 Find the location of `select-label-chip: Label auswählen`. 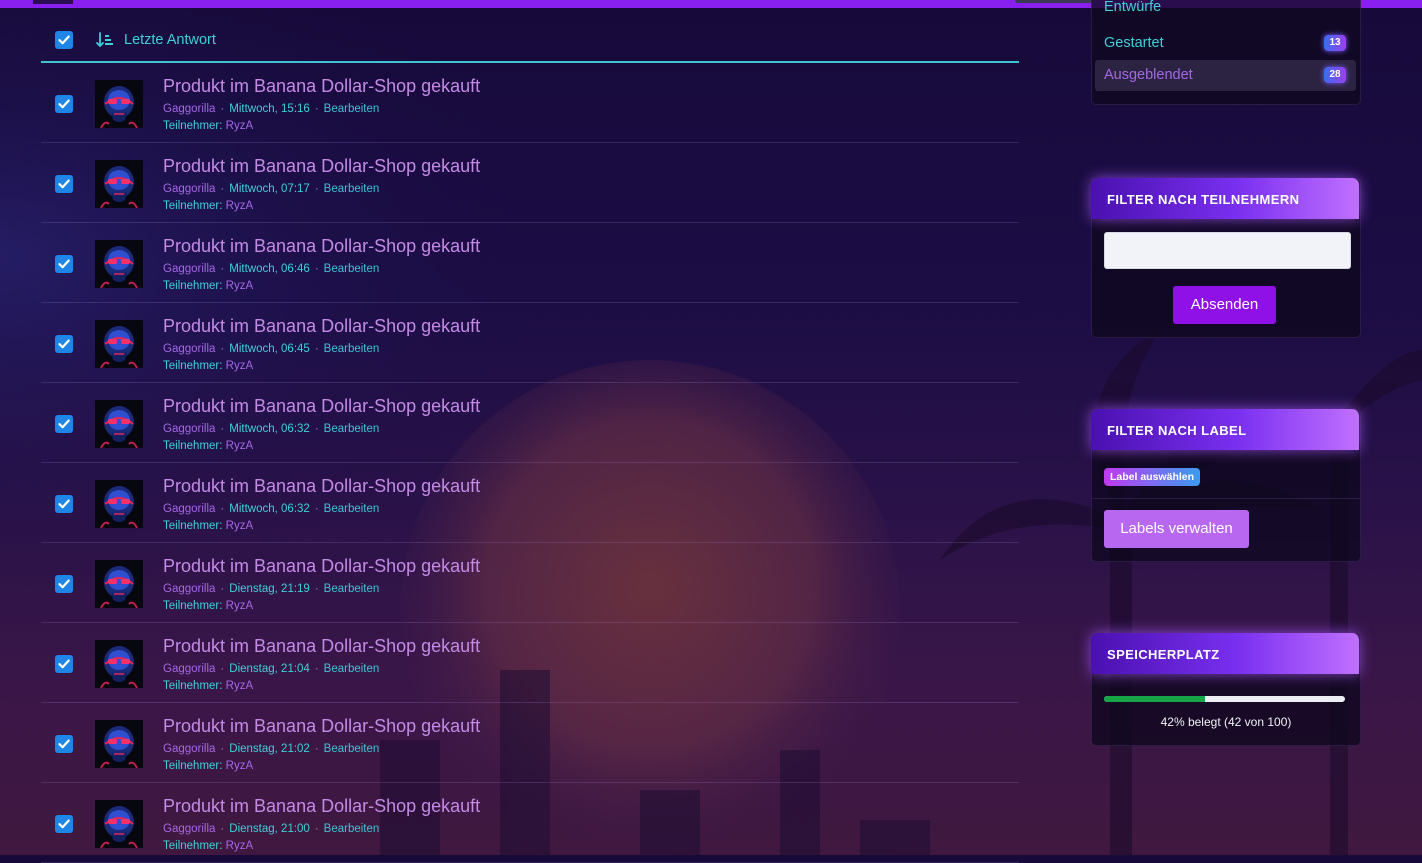

select-label-chip: Label auswählen is located at coordinates (1152, 477).